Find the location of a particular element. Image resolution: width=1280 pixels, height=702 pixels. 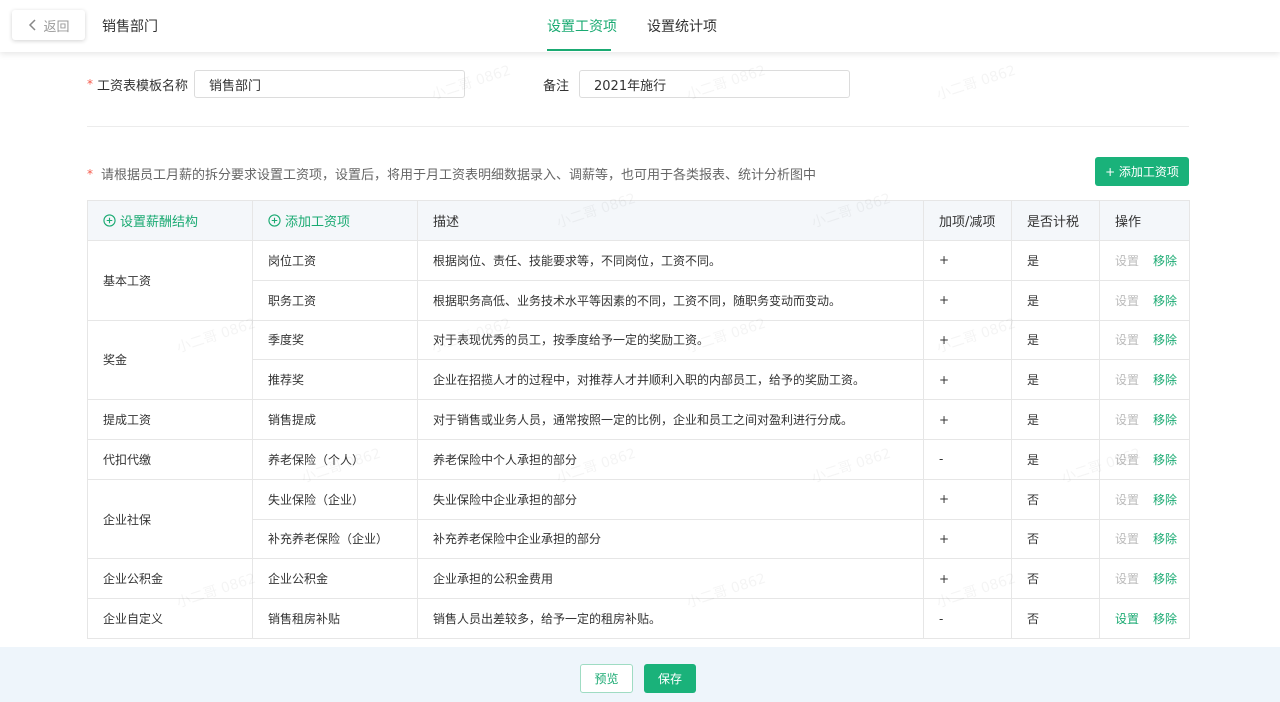

category-cell: 企业社保 is located at coordinates (170, 519).